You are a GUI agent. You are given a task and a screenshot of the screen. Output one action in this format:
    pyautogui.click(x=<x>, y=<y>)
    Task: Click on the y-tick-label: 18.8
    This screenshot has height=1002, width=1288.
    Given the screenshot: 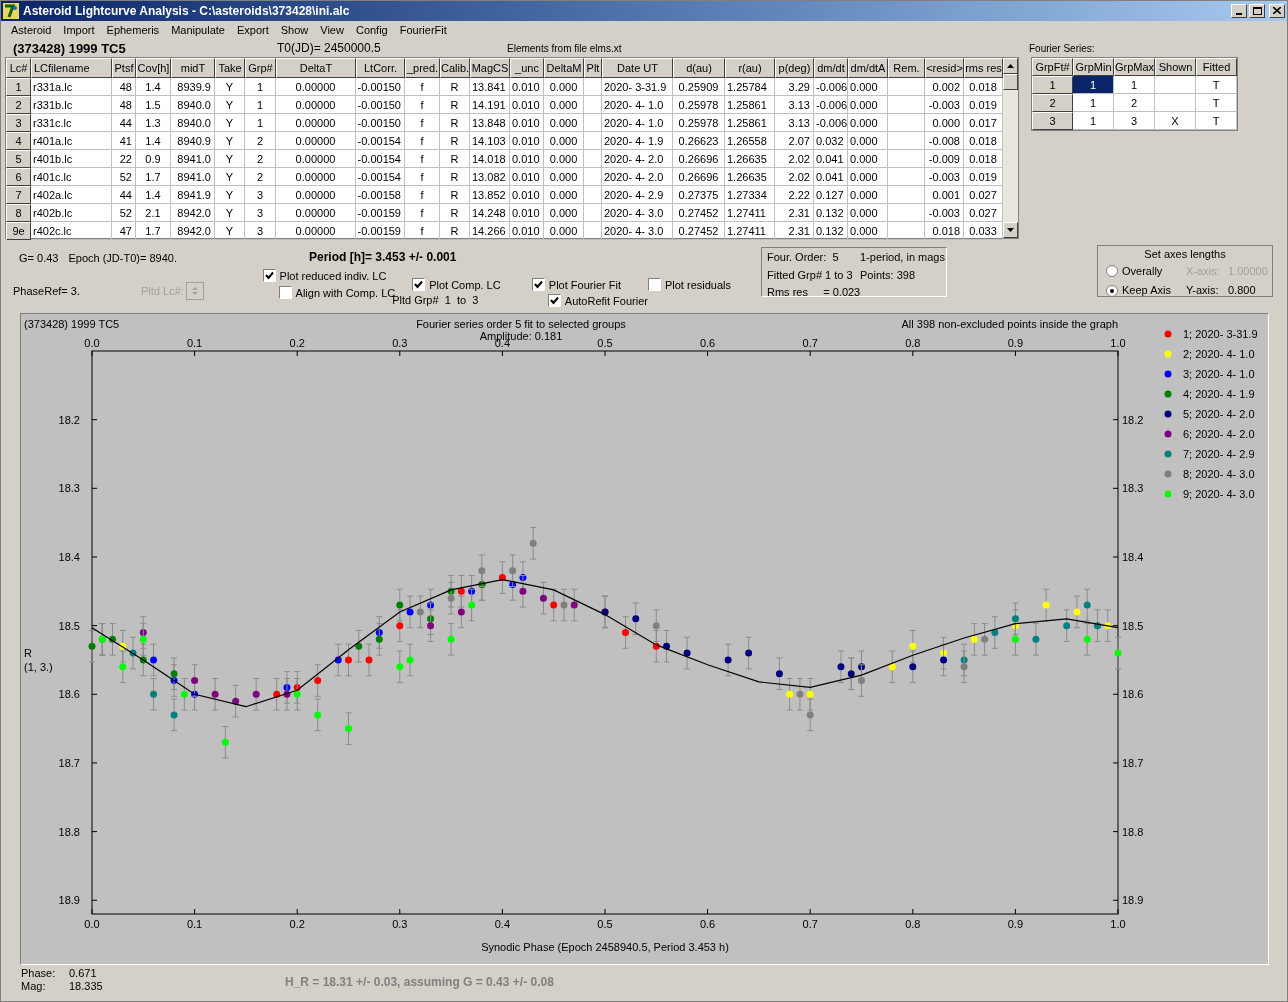 What is the action you would take?
    pyautogui.click(x=1133, y=832)
    